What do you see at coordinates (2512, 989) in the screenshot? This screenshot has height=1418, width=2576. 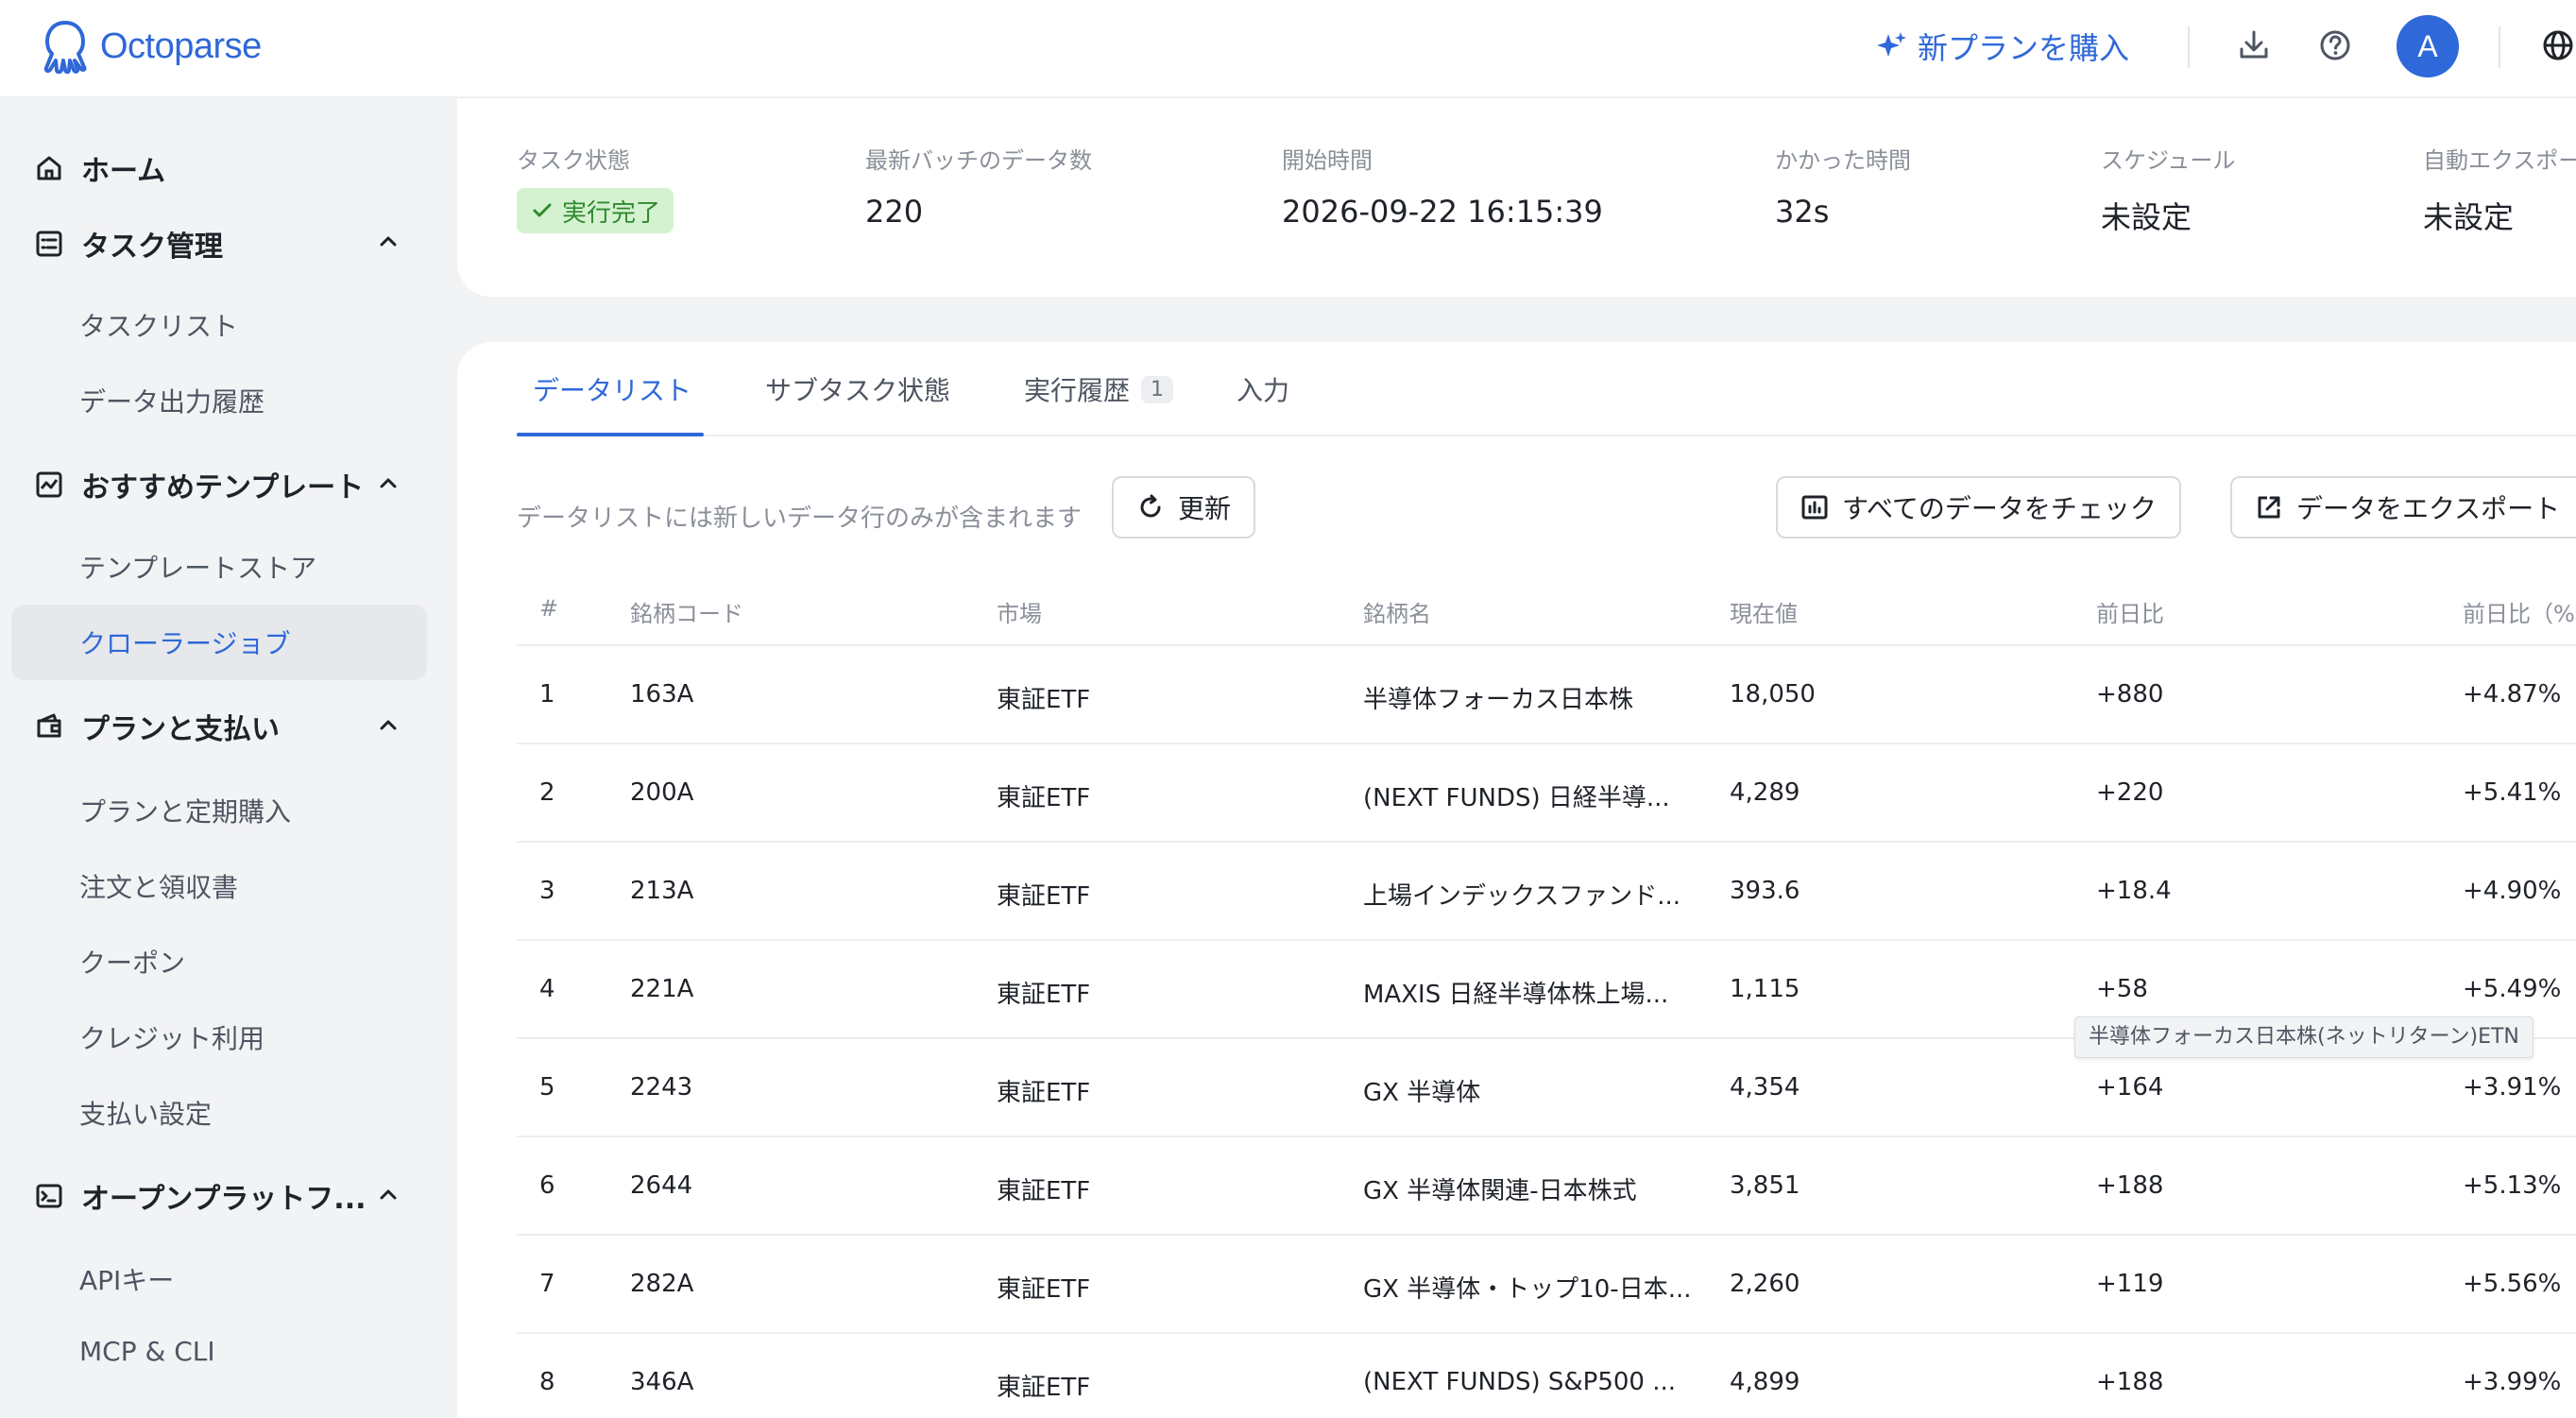 I see `cell-change-pct: +5.49%` at bounding box center [2512, 989].